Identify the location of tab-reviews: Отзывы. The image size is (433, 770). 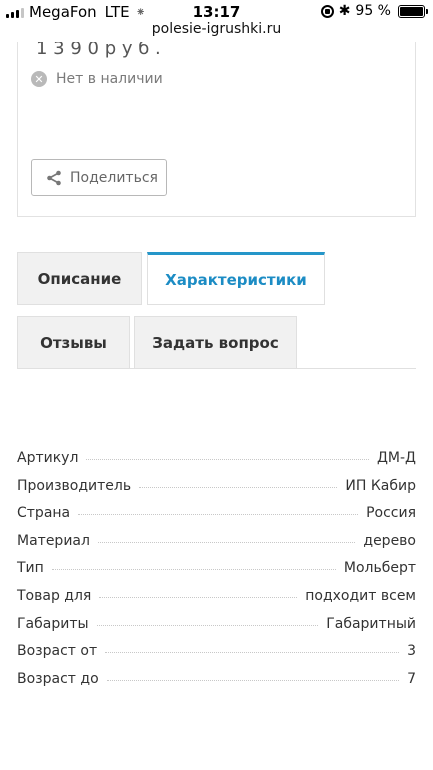
(73, 342).